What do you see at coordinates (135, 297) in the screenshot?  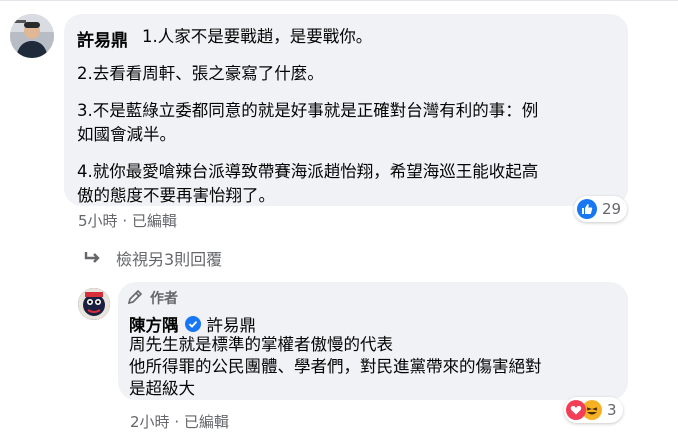 I see `pen-icon` at bounding box center [135, 297].